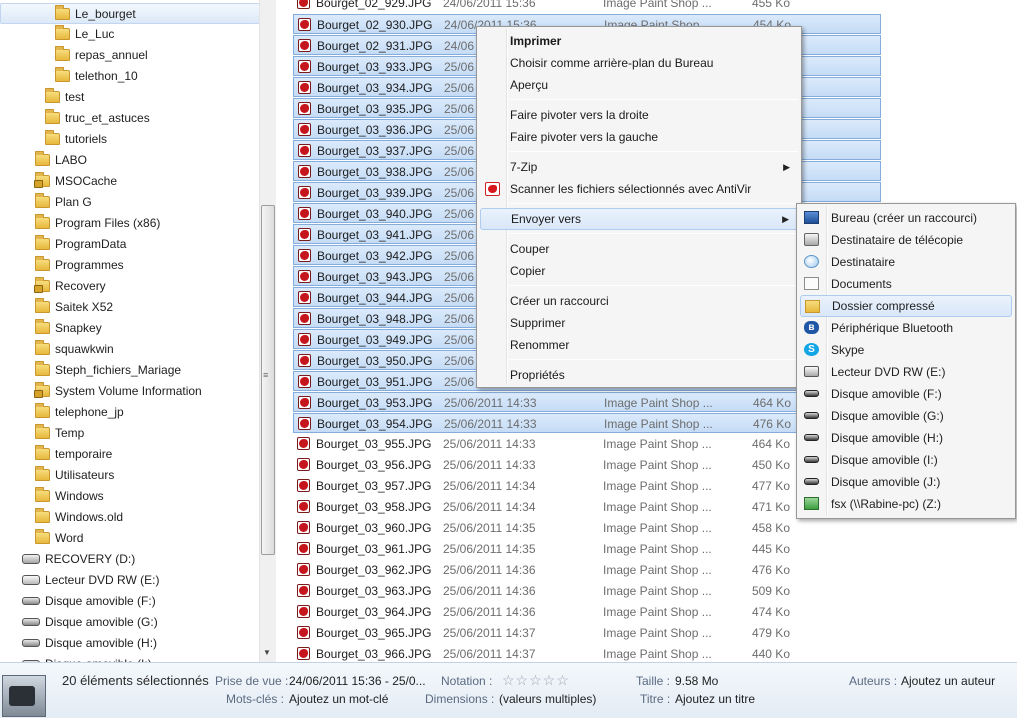 Image resolution: width=1017 pixels, height=718 pixels. I want to click on nav-item: Disque amovible (G:), so click(130, 622).